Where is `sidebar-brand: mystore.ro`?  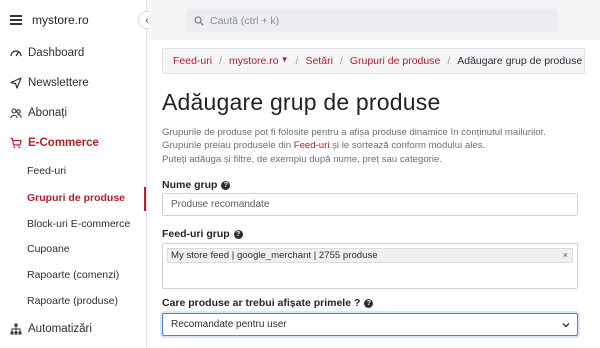
sidebar-brand: mystore.ro is located at coordinates (73, 20).